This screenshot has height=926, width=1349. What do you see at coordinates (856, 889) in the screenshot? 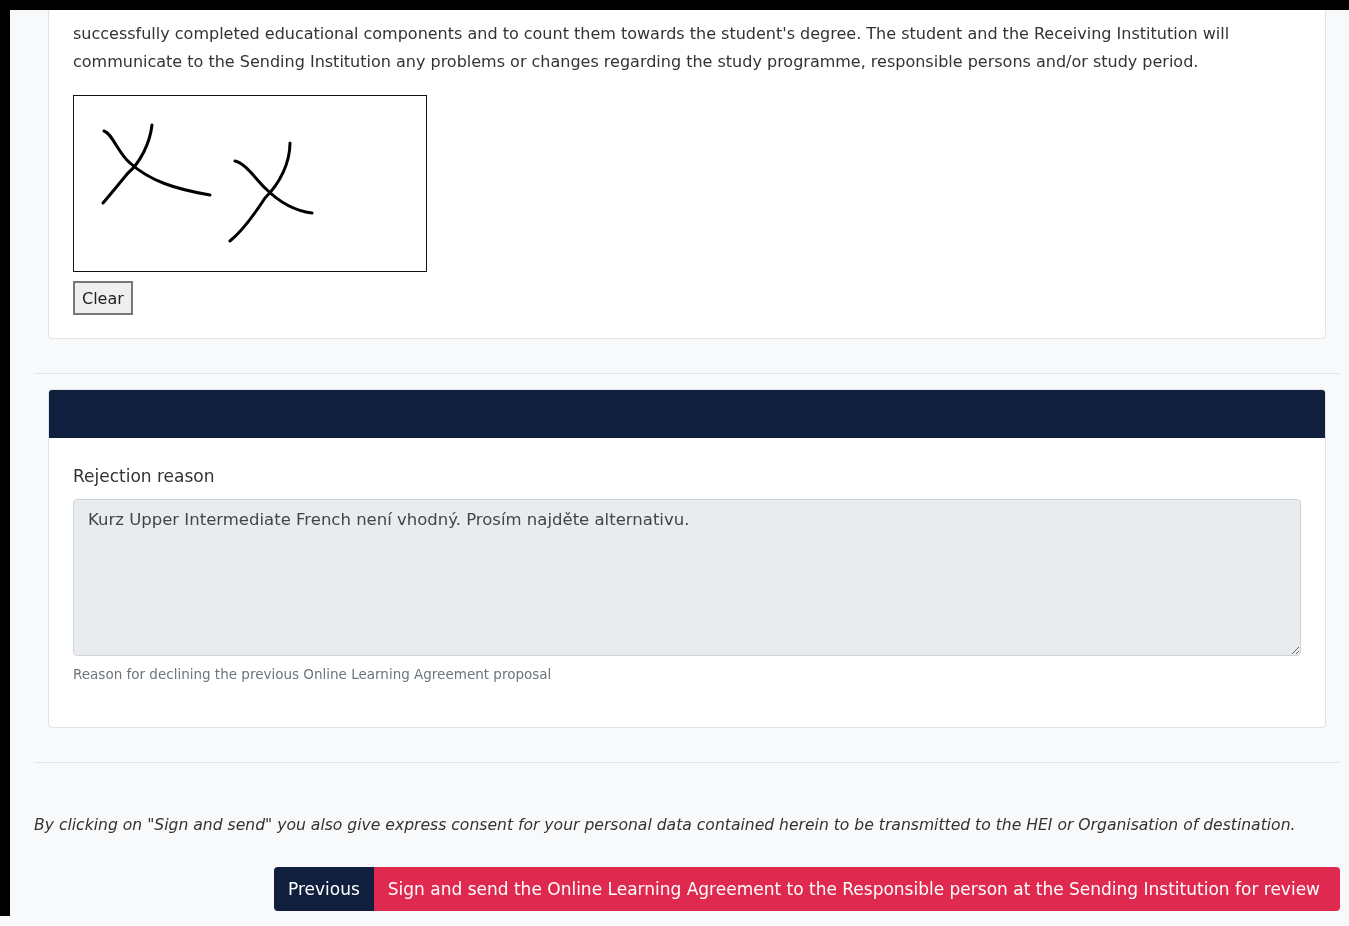
I see `sign-and-send-button: Sign and send the Online Learning Agreement to the Responsible person at the Sending Institution for review` at bounding box center [856, 889].